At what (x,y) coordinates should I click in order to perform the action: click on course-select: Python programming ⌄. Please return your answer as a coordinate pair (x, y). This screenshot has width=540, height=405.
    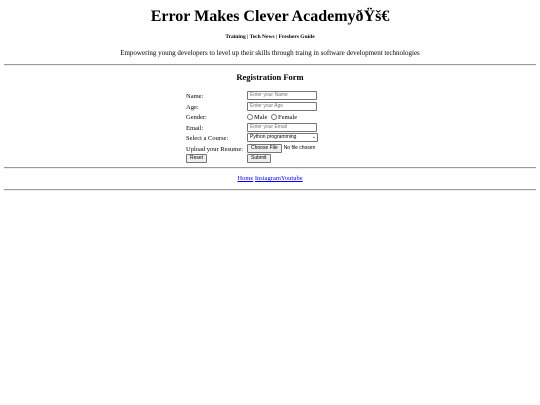
    Looking at the image, I should click on (282, 137).